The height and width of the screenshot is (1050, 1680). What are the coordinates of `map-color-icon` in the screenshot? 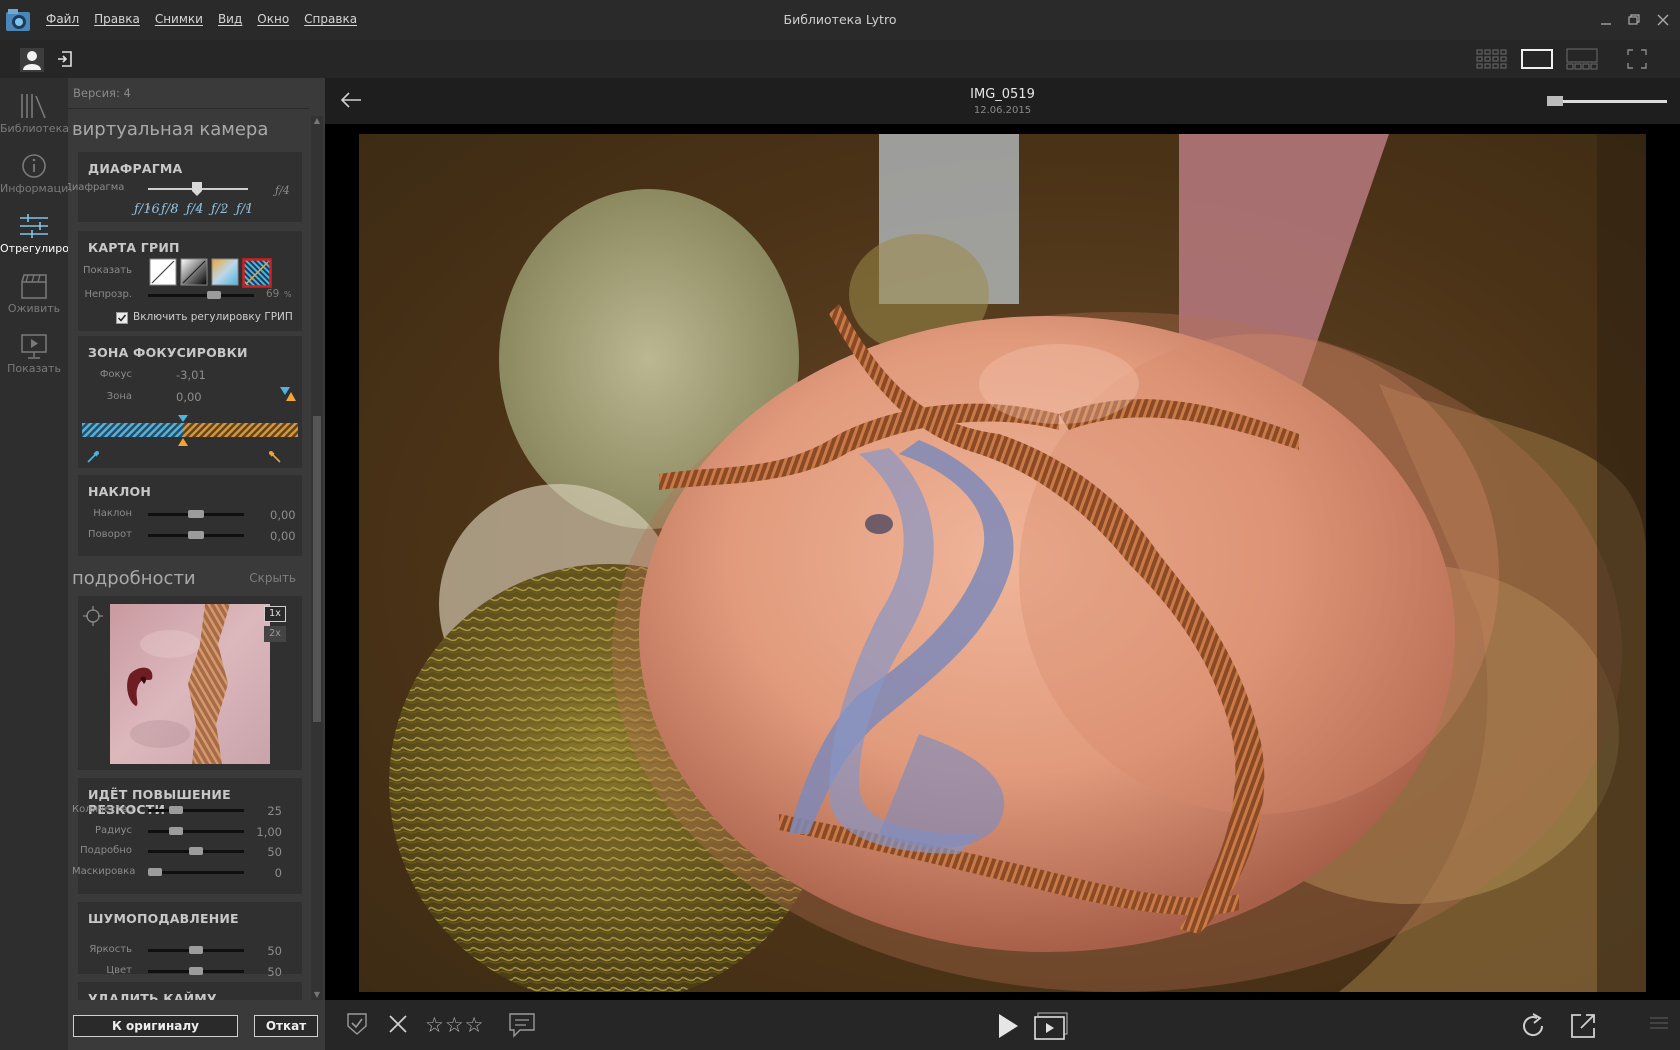 It's located at (225, 272).